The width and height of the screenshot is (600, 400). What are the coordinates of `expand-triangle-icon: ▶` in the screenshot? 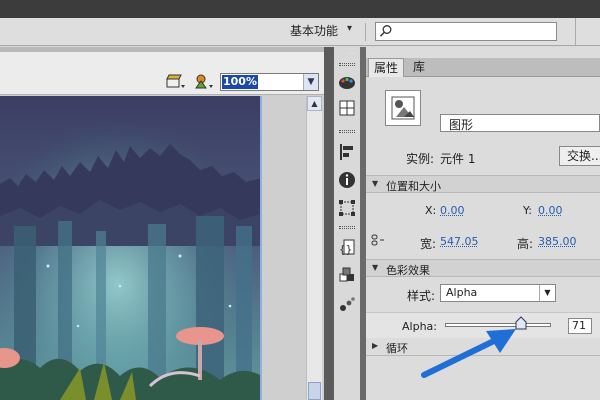 It's located at (375, 345).